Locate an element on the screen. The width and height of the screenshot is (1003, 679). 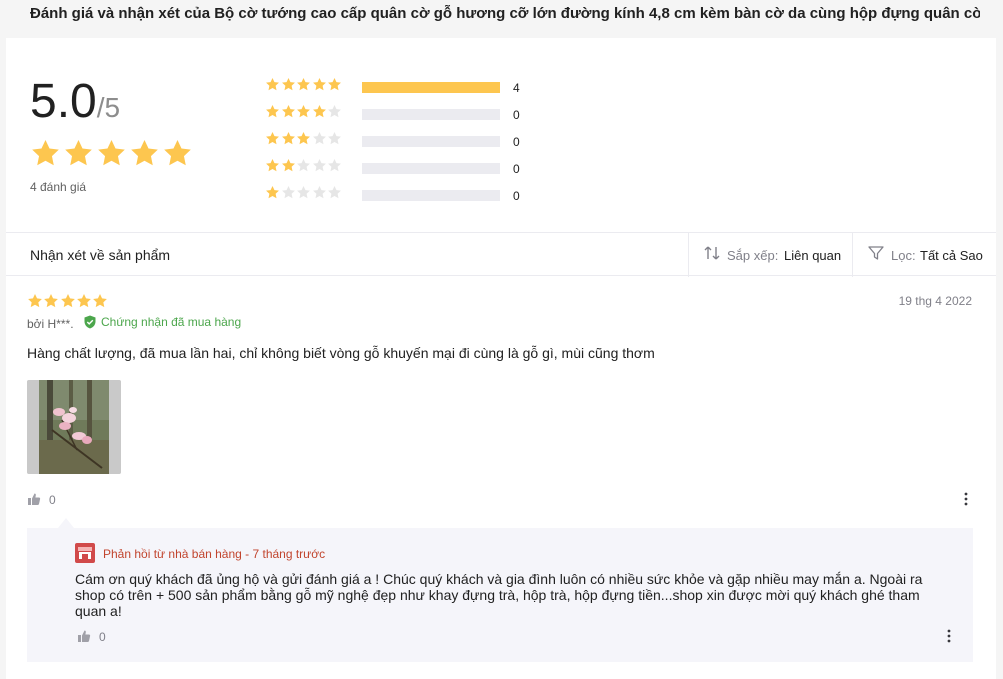
rating-row-4-star: 0 is located at coordinates (405, 116).